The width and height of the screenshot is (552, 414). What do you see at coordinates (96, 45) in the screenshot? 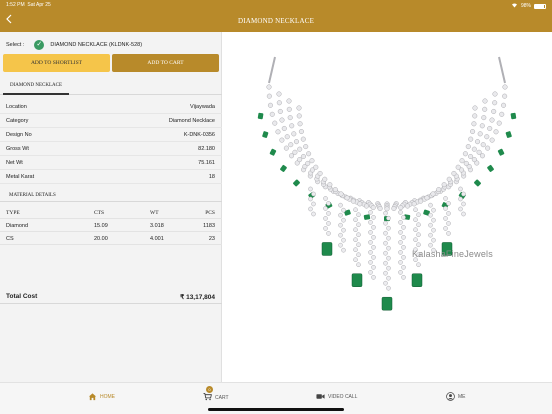
I see `selected-product: DIAMOND NECKLACE (KLDNK-528)` at bounding box center [96, 45].